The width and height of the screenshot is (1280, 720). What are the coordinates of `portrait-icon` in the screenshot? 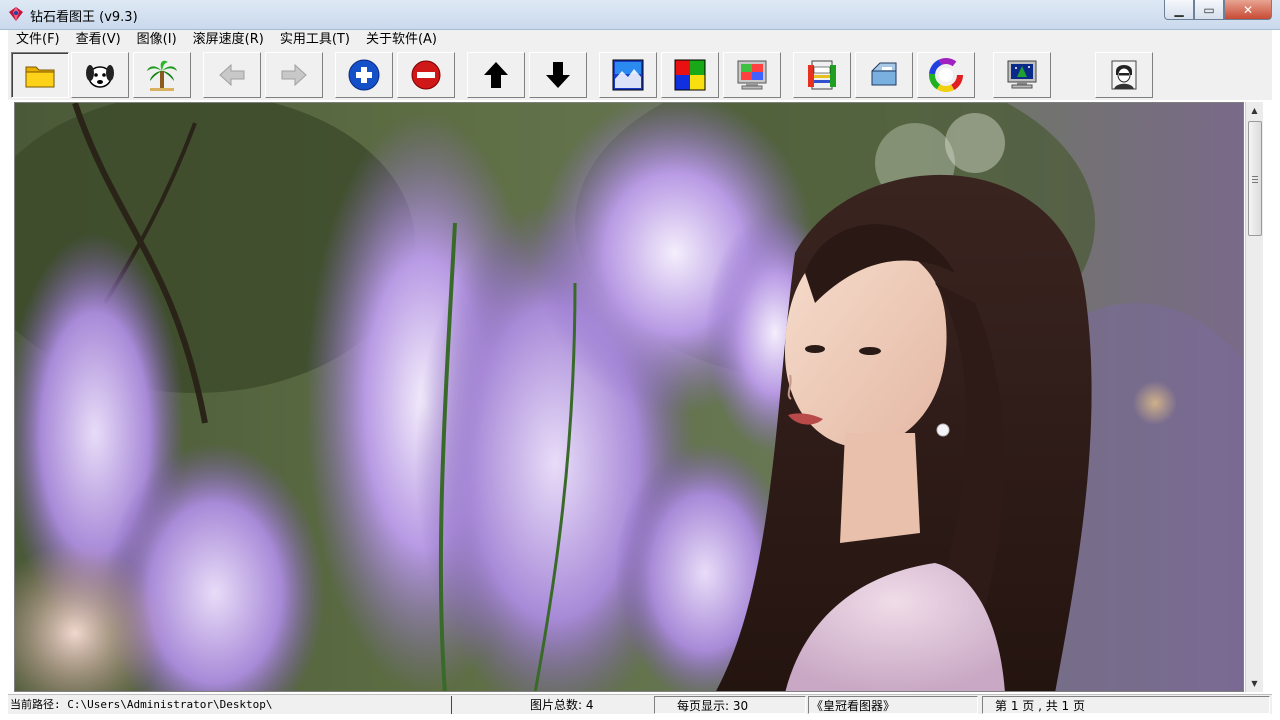 It's located at (1124, 75).